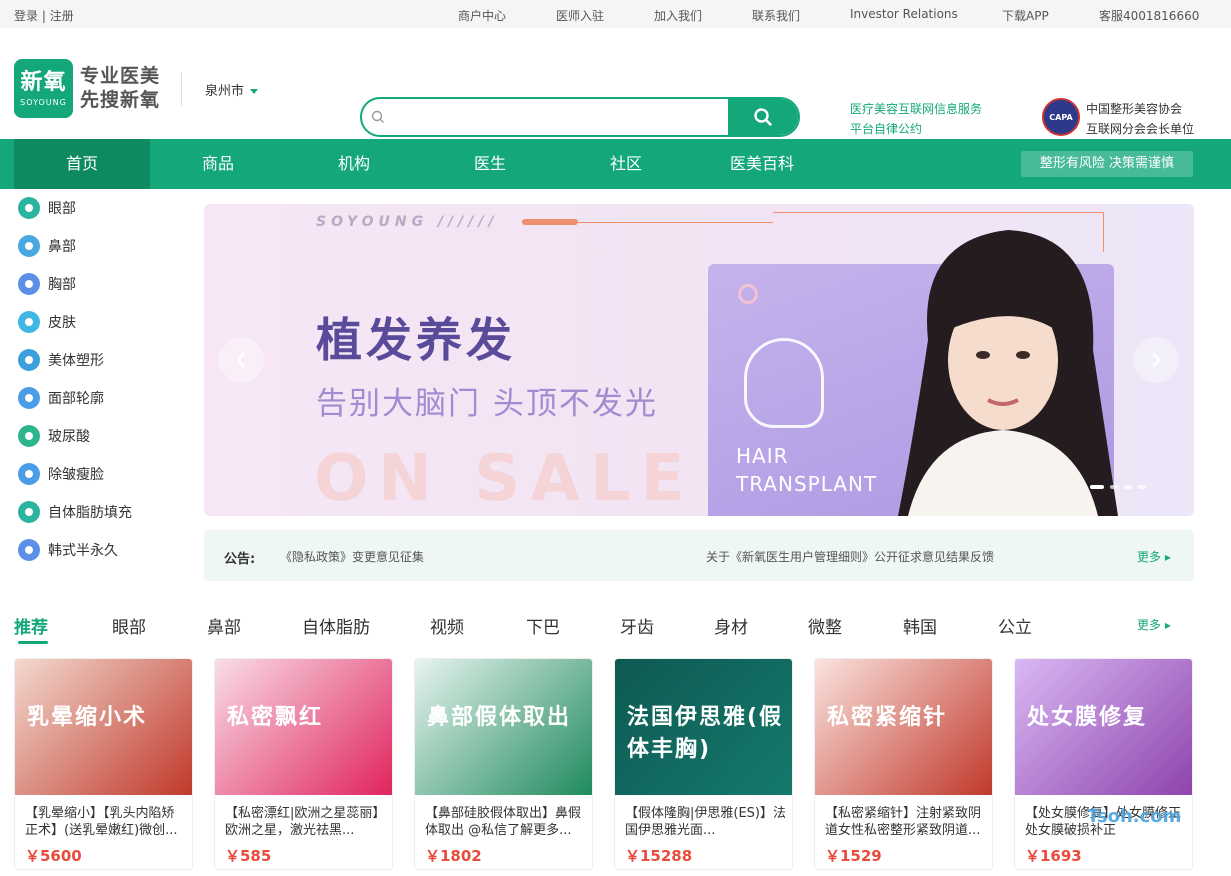  What do you see at coordinates (61, 398) in the screenshot?
I see `sidebar-item-face-contour: 面部轮廓` at bounding box center [61, 398].